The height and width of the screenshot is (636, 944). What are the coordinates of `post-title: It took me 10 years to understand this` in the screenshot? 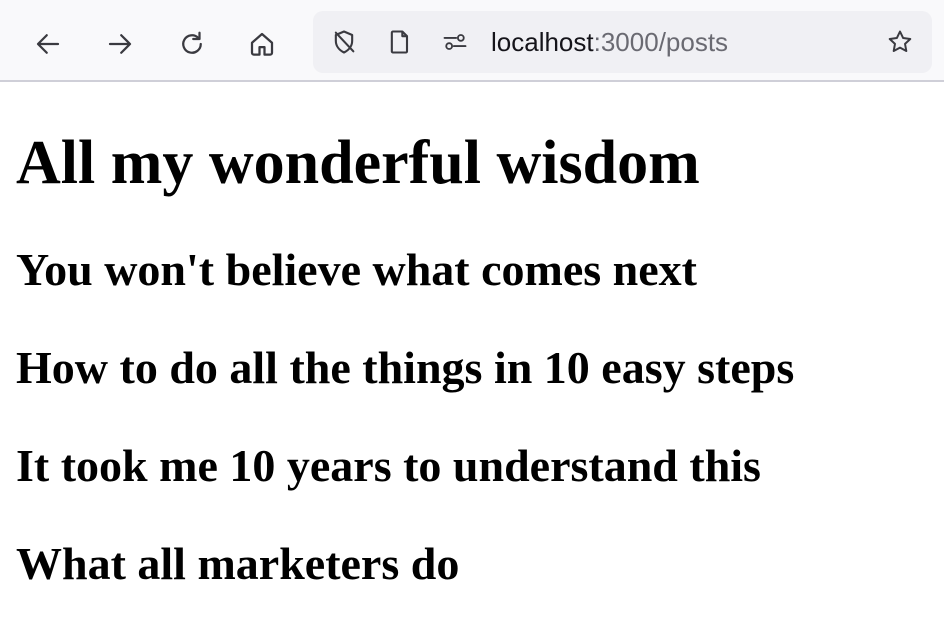 It's located at (388, 465).